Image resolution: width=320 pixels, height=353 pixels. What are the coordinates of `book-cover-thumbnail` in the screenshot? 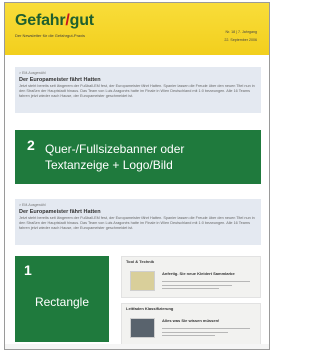 It's located at (142, 328).